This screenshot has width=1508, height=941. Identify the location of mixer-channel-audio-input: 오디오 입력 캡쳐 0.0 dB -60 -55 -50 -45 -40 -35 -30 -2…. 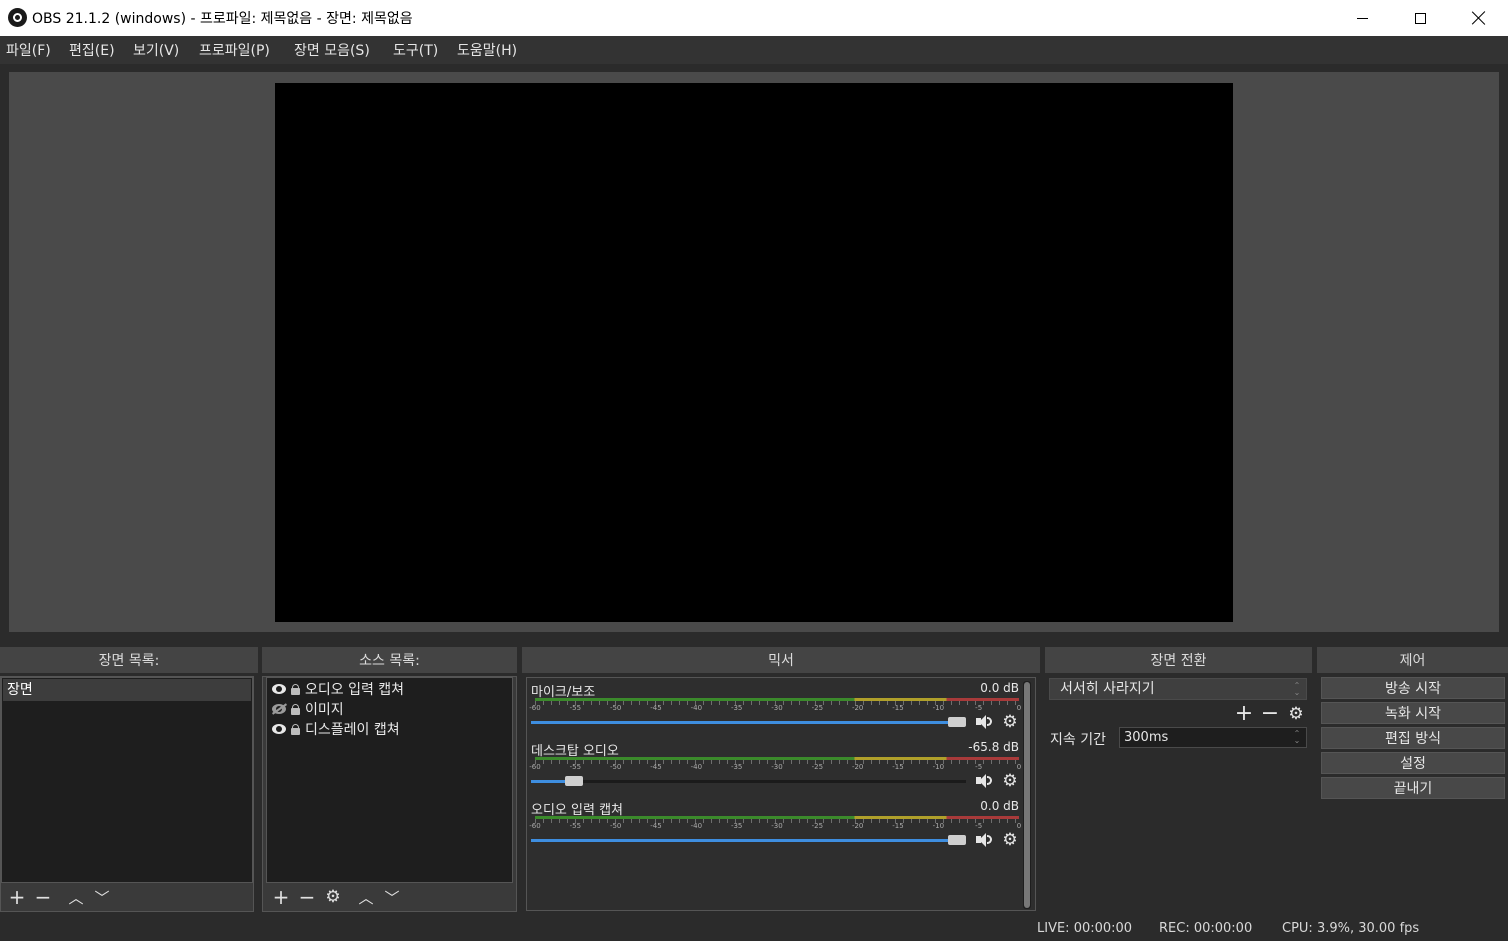
(775, 826).